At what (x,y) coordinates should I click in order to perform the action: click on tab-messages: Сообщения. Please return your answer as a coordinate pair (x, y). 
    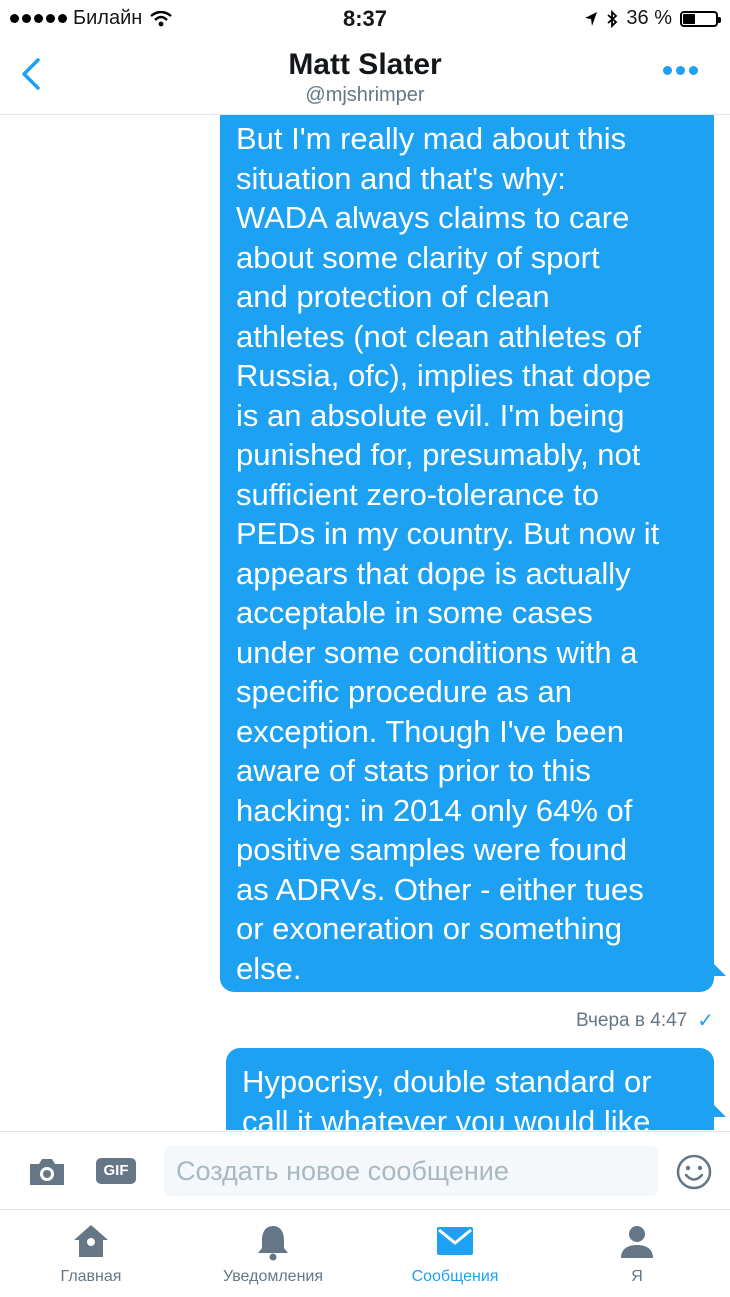
    Looking at the image, I should click on (455, 1253).